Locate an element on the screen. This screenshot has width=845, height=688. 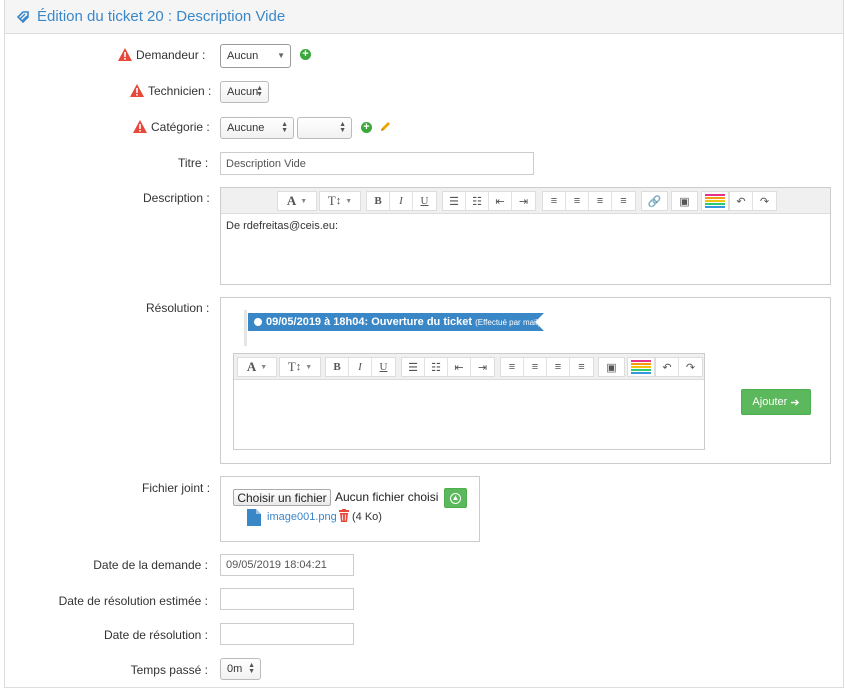
categorie-select: Aucune ▲ ▼ is located at coordinates (257, 128).